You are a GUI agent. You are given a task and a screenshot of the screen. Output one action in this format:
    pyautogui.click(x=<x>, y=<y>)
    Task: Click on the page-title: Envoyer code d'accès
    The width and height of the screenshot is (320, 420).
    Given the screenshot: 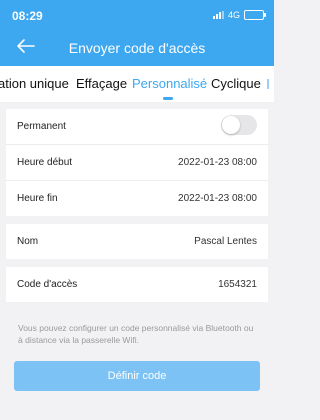 What is the action you would take?
    pyautogui.click(x=137, y=48)
    